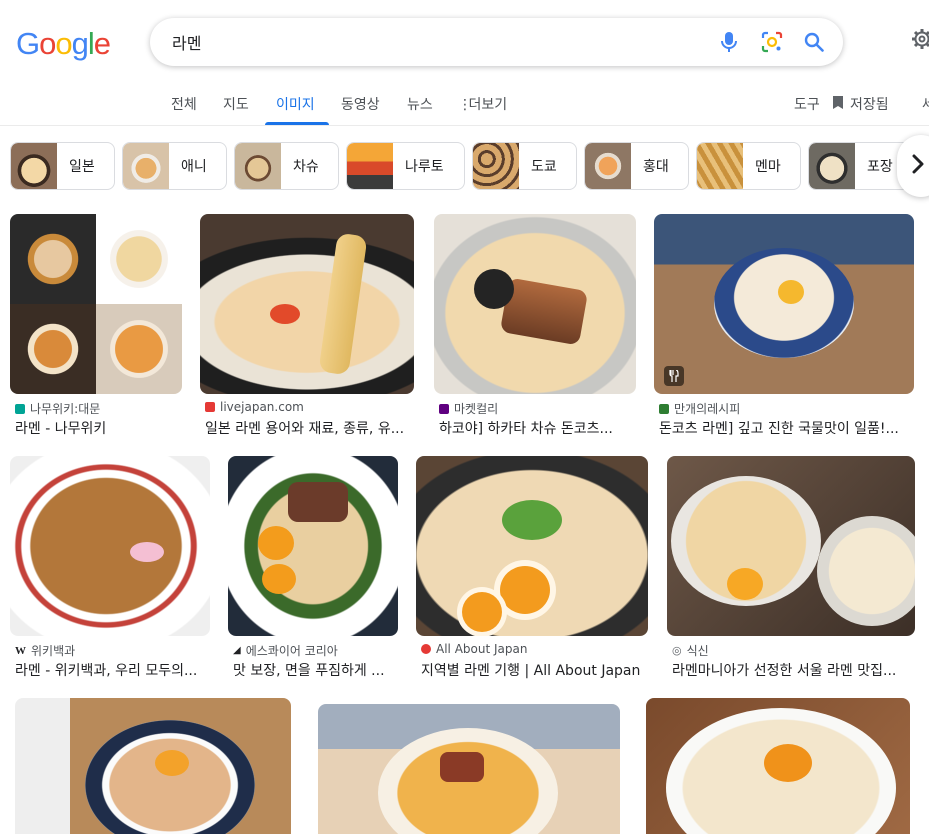  I want to click on mic-icon, so click(729, 42).